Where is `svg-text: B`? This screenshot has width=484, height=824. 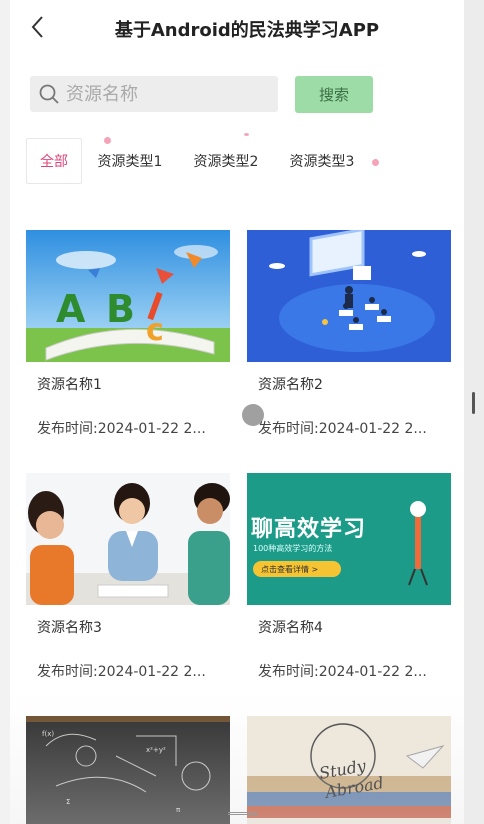 svg-text: B is located at coordinates (120, 309).